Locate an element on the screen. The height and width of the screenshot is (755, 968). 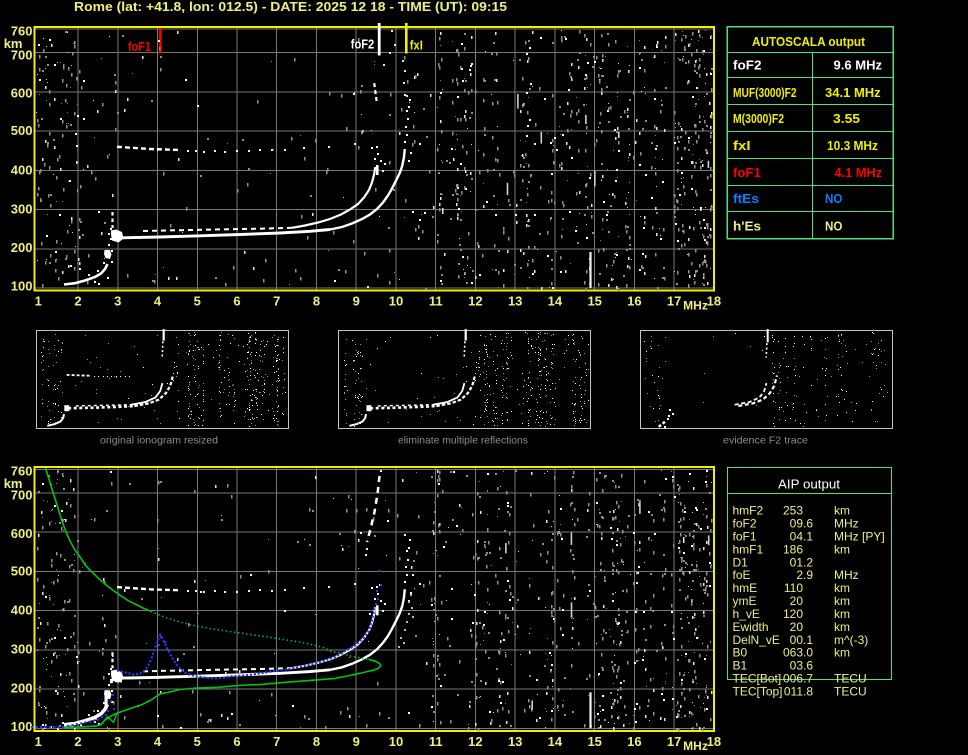
svg-text: 20 is located at coordinates (797, 601).